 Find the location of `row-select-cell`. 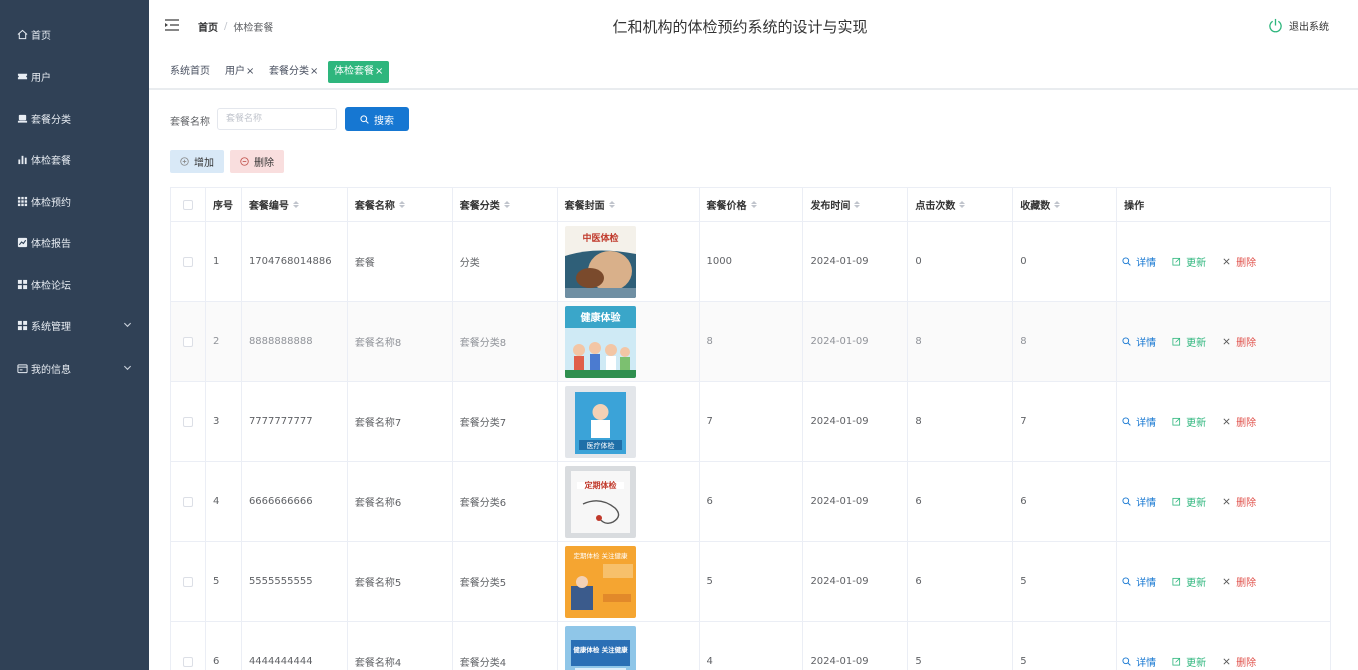

row-select-cell is located at coordinates (188, 501).